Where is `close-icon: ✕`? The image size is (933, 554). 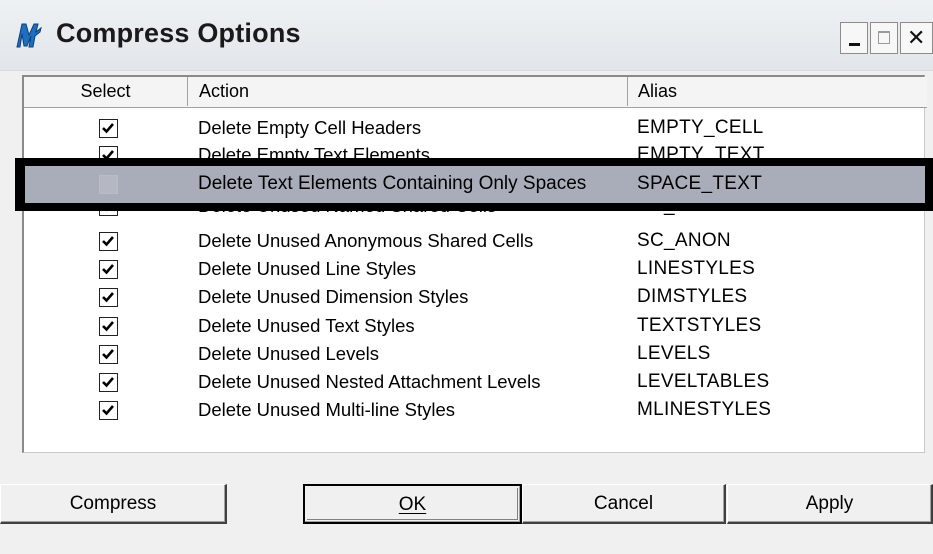 close-icon: ✕ is located at coordinates (916, 37).